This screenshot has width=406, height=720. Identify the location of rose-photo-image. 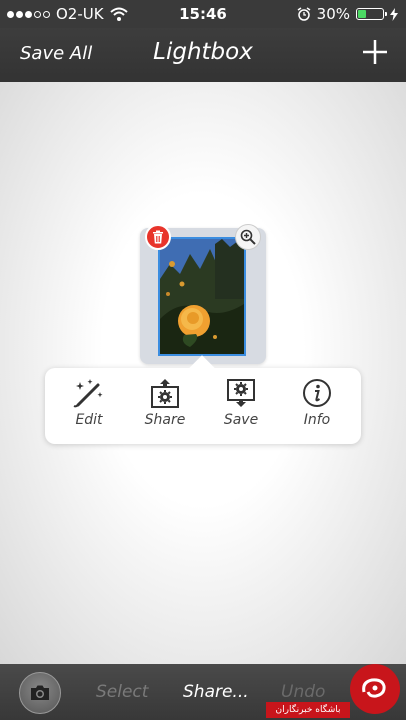
(202, 296).